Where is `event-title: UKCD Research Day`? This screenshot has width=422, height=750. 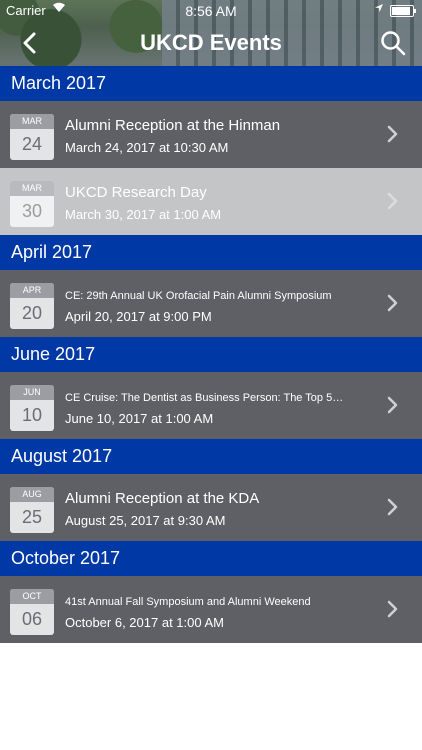 event-title: UKCD Research Day is located at coordinates (136, 192).